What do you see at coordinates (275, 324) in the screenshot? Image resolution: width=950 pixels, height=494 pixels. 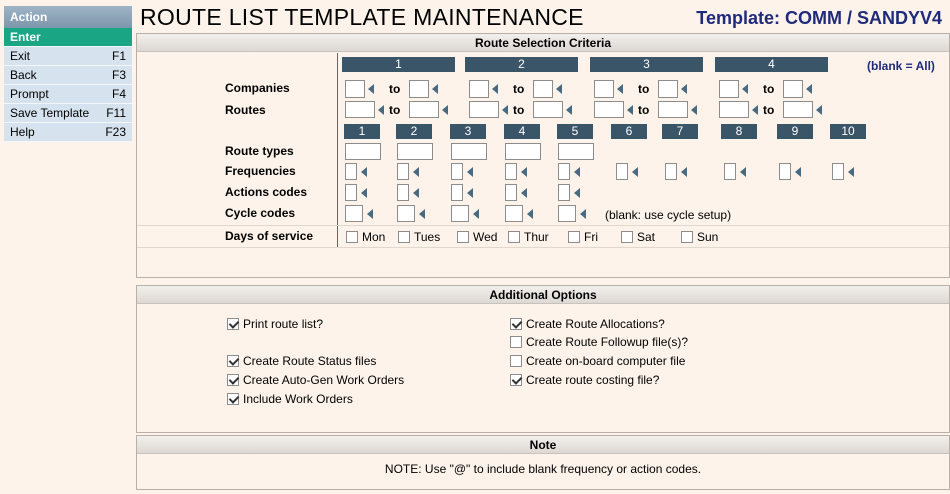 I see `print-route-list-checkbox: Print route list?` at bounding box center [275, 324].